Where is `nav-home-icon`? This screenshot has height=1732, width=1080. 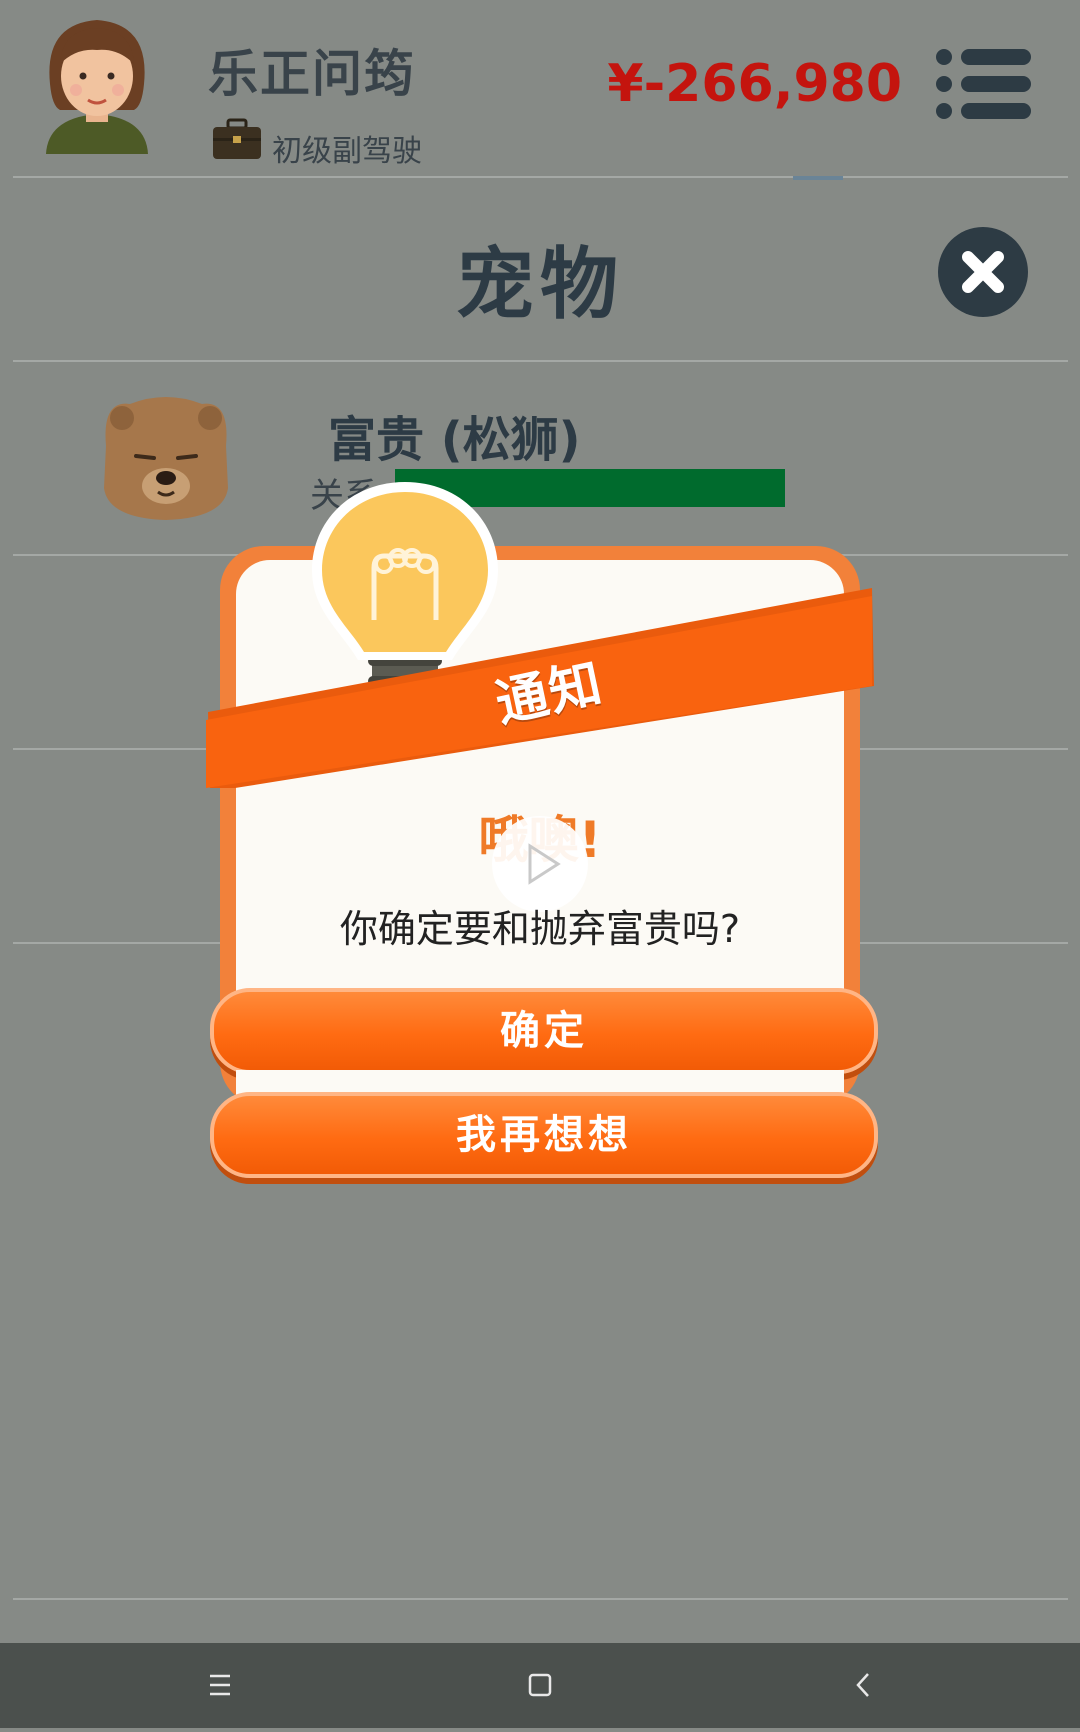
nav-home-icon is located at coordinates (540, 1685).